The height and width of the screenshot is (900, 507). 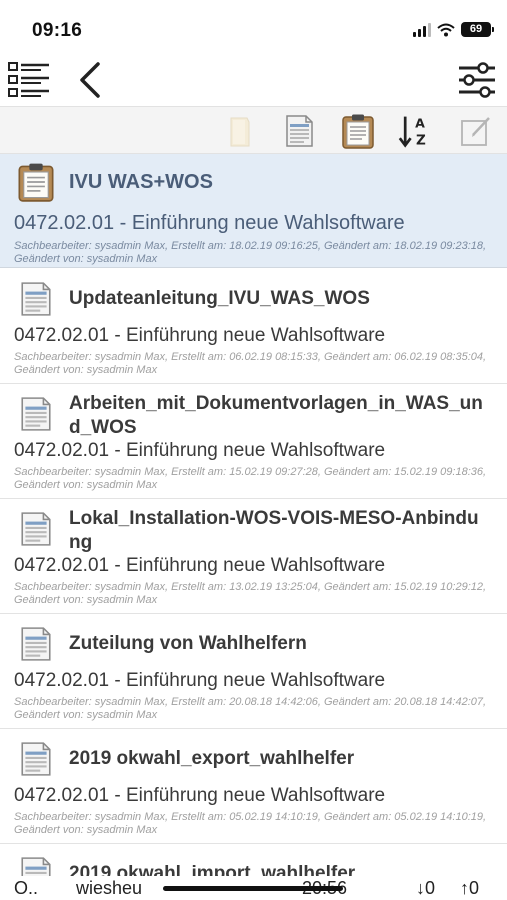 What do you see at coordinates (188, 643) in the screenshot?
I see `item-title: Zuteilung von Wahlhelfern` at bounding box center [188, 643].